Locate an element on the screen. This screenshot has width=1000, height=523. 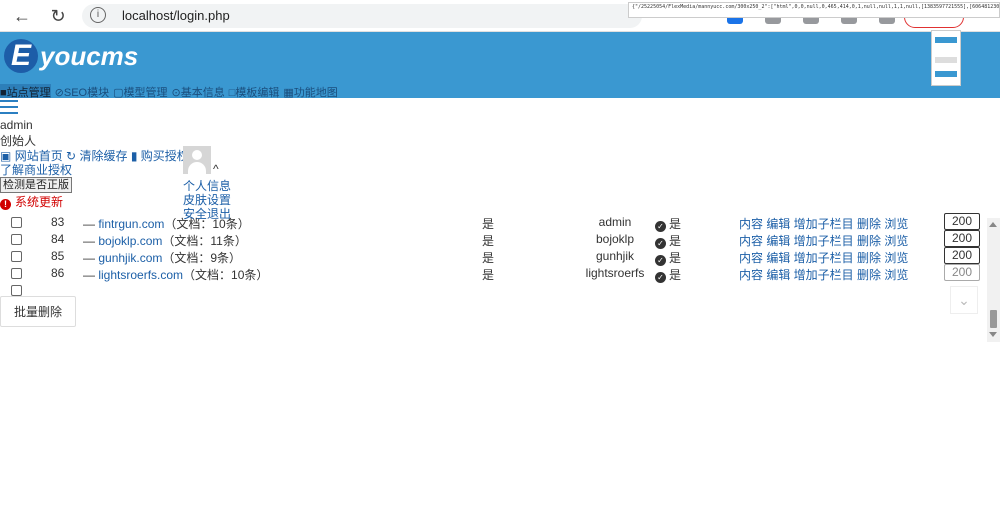
row-site: bojoklp.com is located at coordinates (130, 241).